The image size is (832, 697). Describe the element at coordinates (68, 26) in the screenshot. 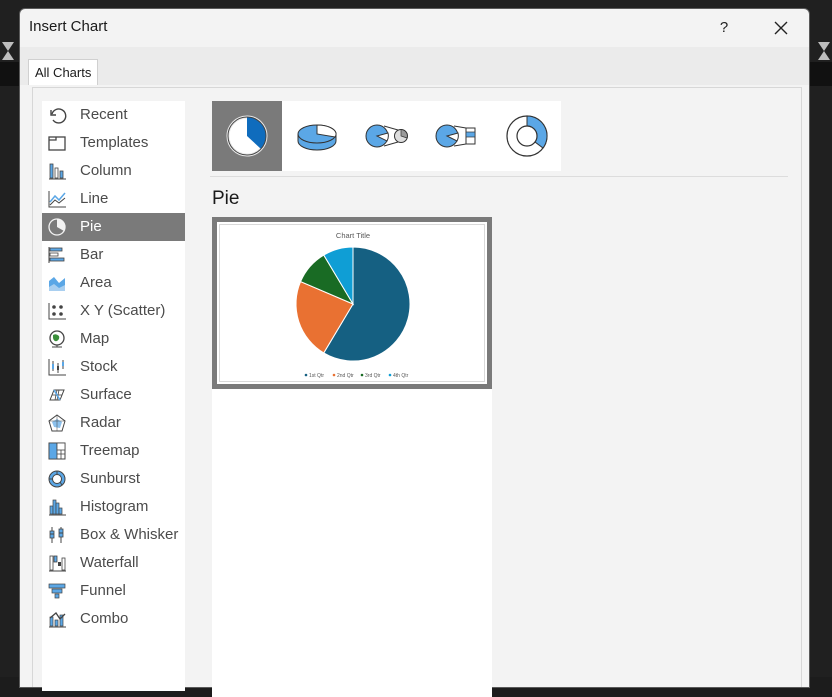

I see `dialog-title: Insert Chart` at that location.